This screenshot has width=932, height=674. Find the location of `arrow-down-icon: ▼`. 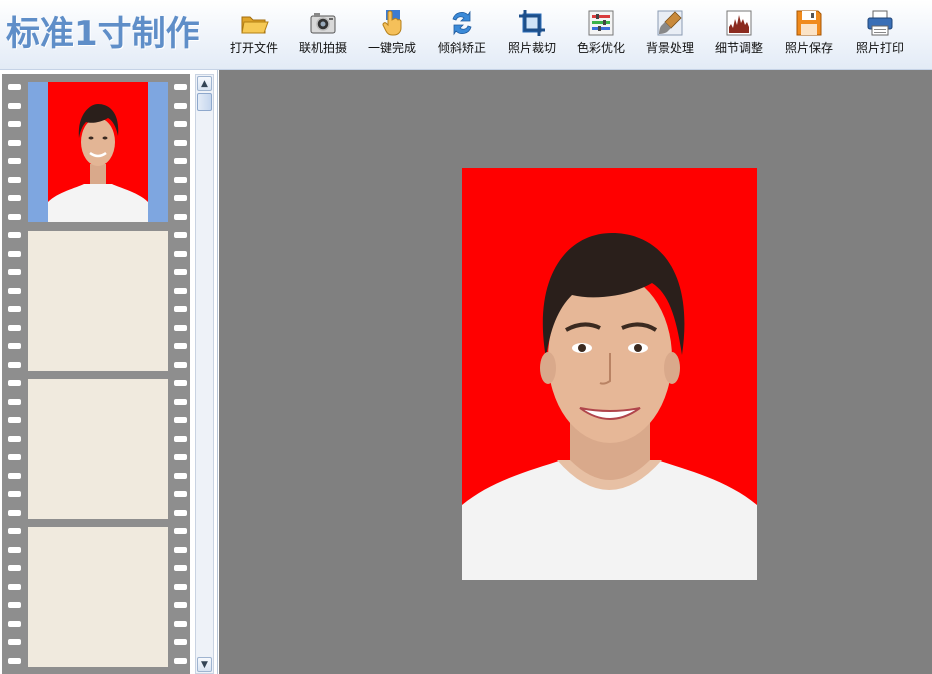

arrow-down-icon: ▼ is located at coordinates (204, 664).